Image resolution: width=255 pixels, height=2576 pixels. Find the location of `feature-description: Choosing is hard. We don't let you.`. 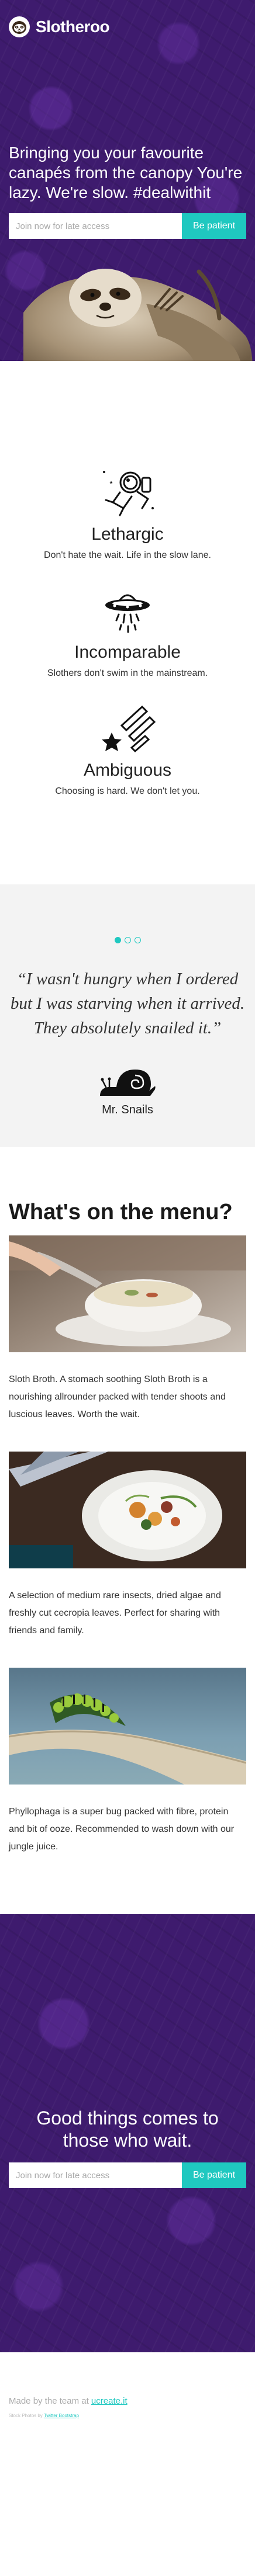

feature-description: Choosing is hard. We don't let you. is located at coordinates (127, 791).